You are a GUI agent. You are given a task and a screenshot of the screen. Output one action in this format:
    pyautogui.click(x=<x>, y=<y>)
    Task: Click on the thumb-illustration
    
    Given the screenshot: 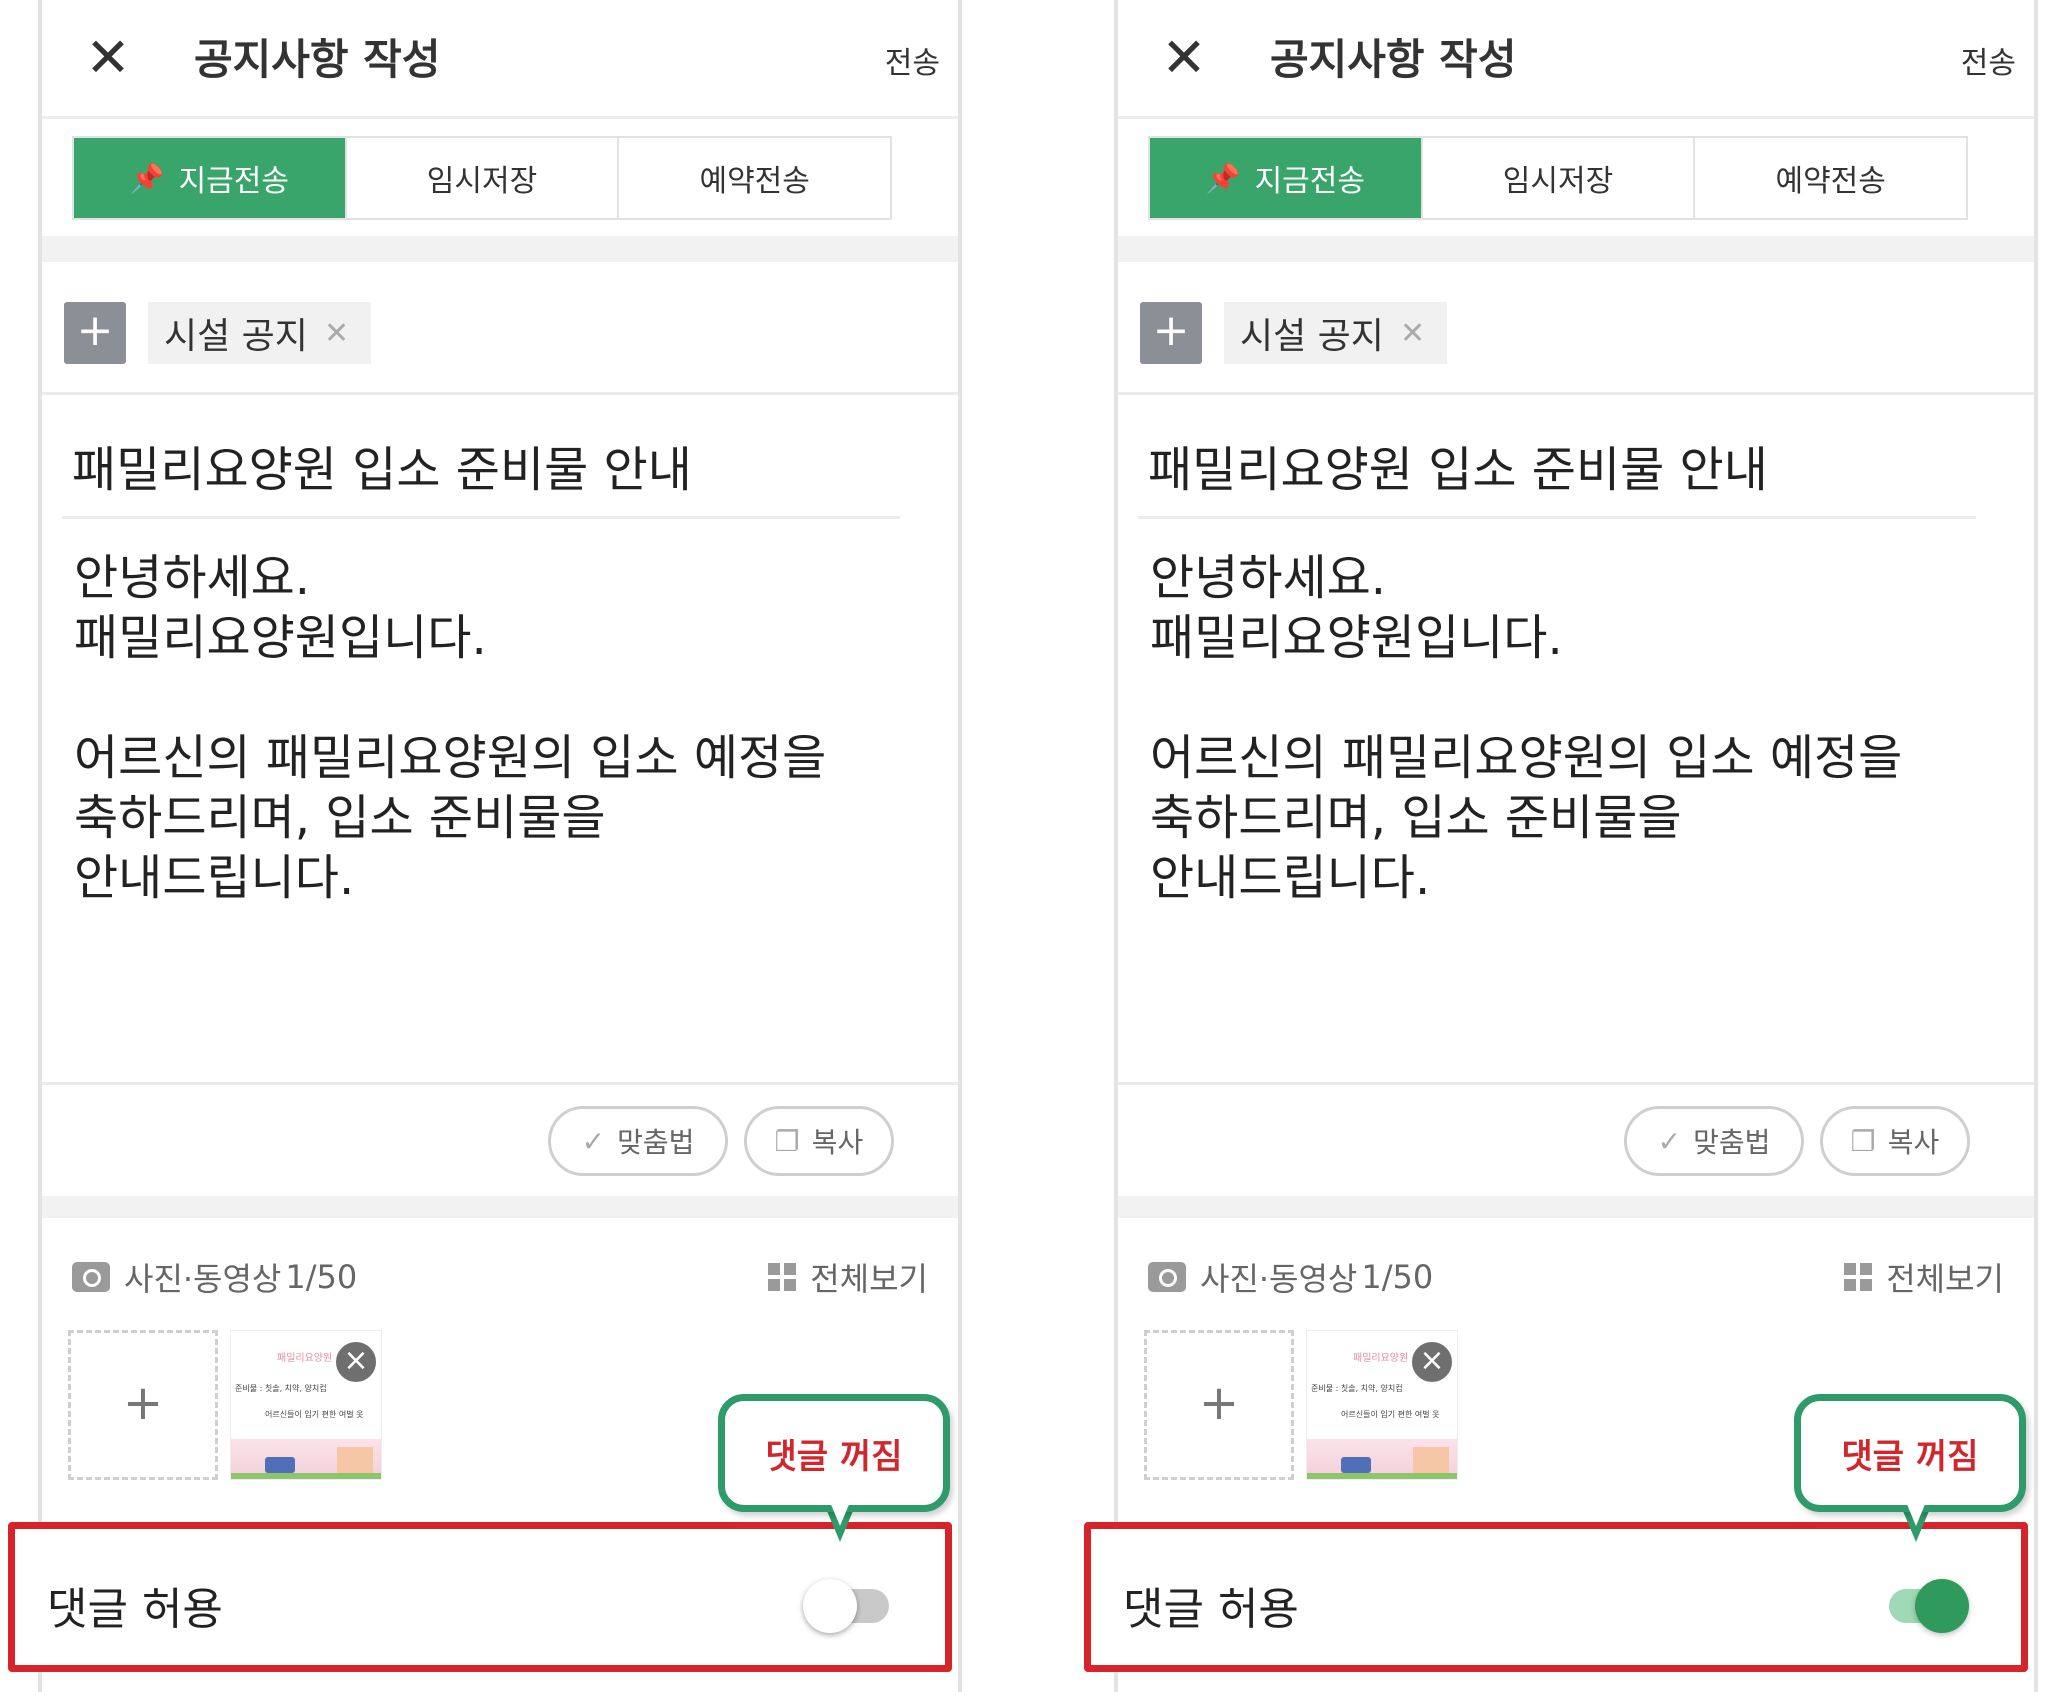 What is the action you would take?
    pyautogui.click(x=1382, y=1459)
    